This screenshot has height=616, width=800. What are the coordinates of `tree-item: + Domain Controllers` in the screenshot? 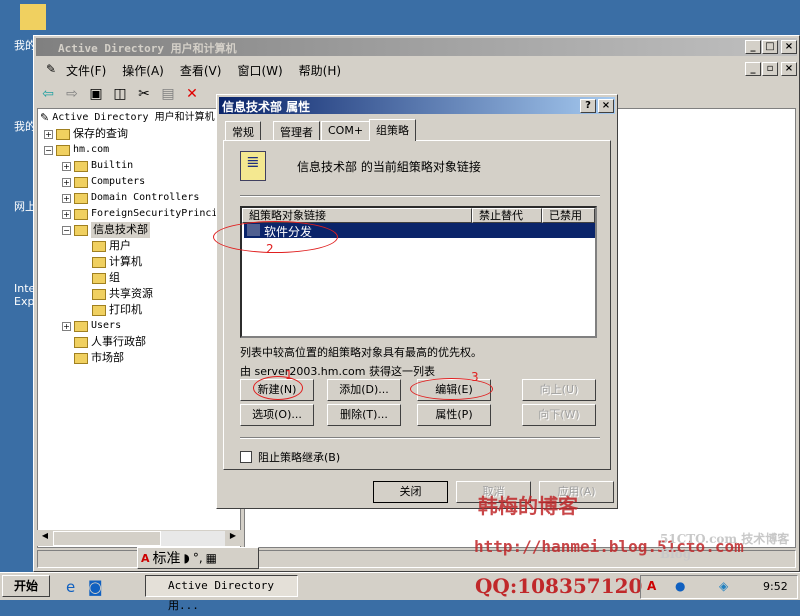 It's located at (130, 198).